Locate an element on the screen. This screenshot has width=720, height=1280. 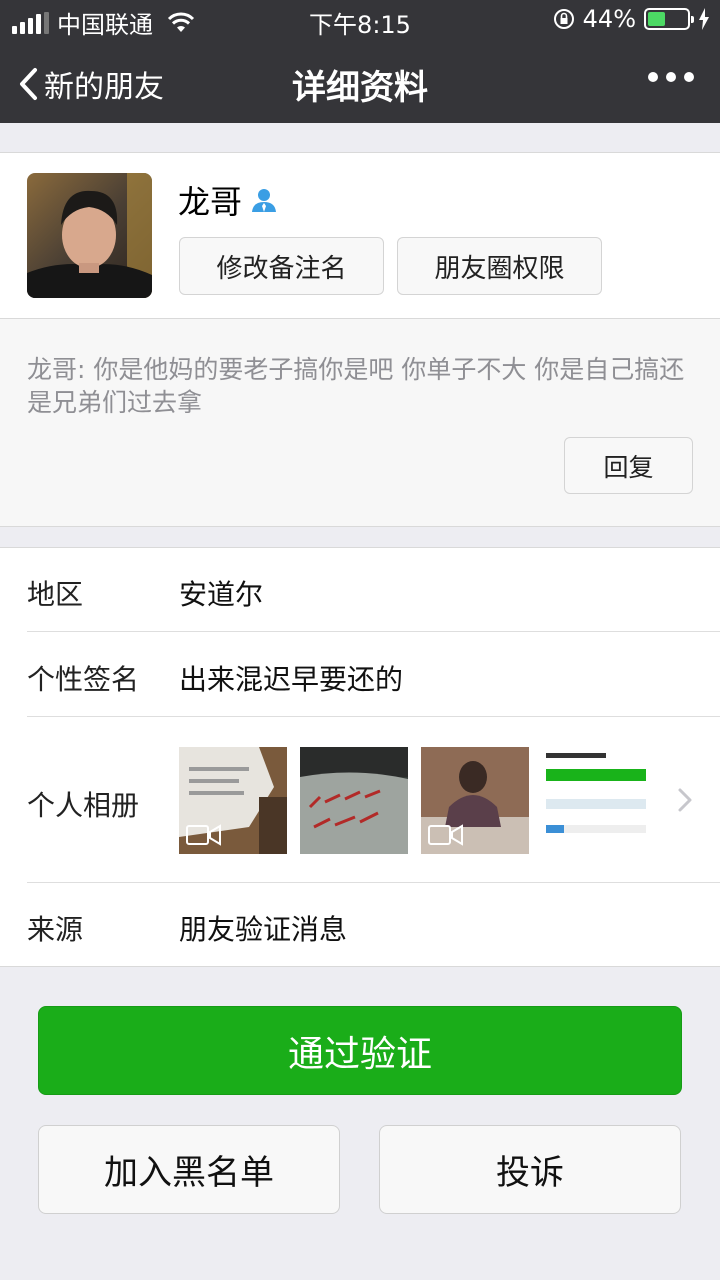
moments-permission-button: 朋友圈权限 is located at coordinates (499, 266).